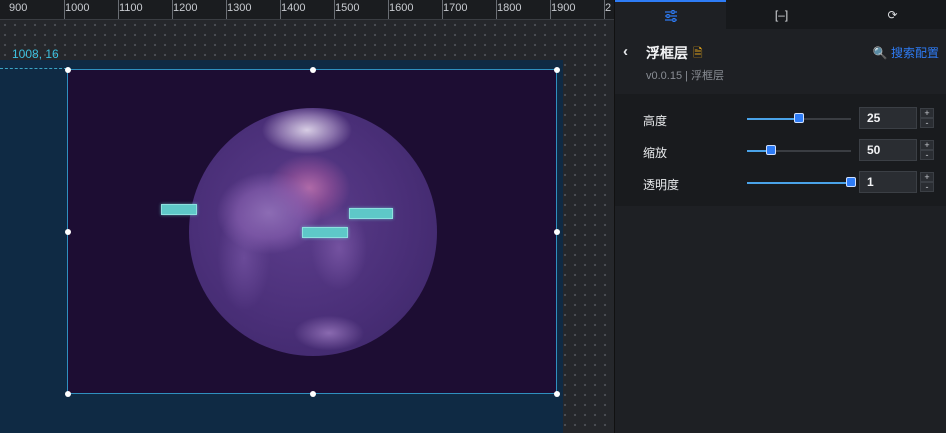 The width and height of the screenshot is (946, 433). Describe the element at coordinates (801, 182) in the screenshot. I see `opacity-slider` at that location.